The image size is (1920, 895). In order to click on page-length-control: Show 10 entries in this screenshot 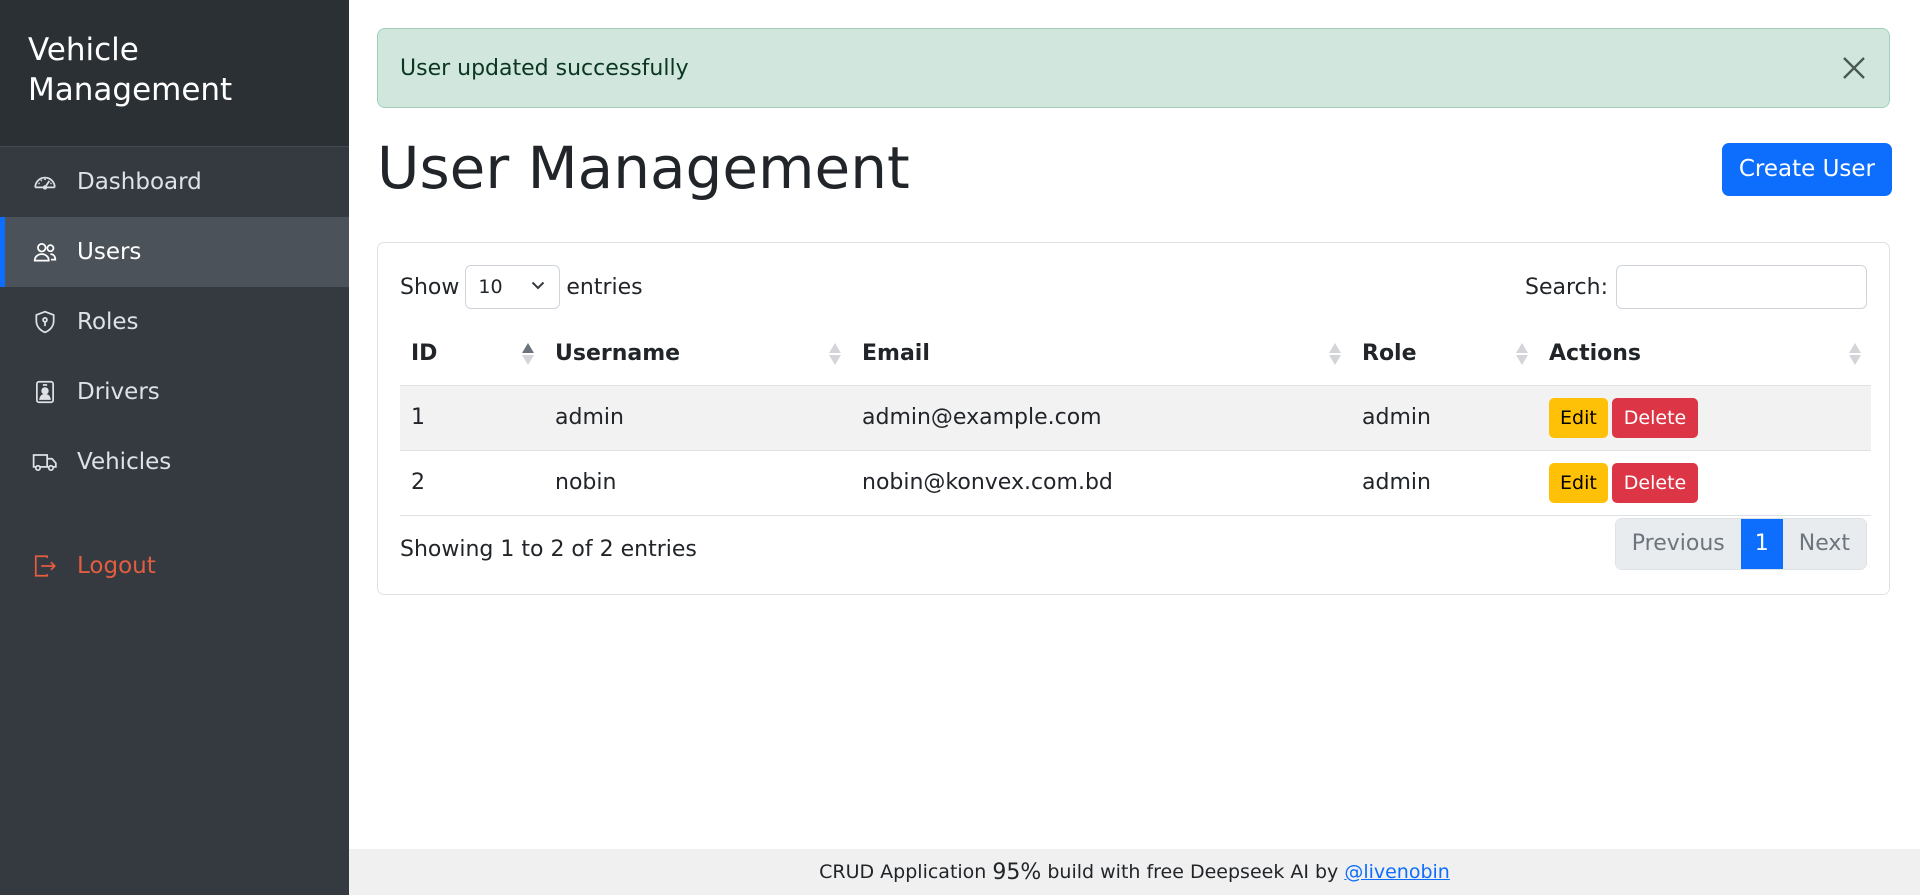, I will do `click(521, 287)`.